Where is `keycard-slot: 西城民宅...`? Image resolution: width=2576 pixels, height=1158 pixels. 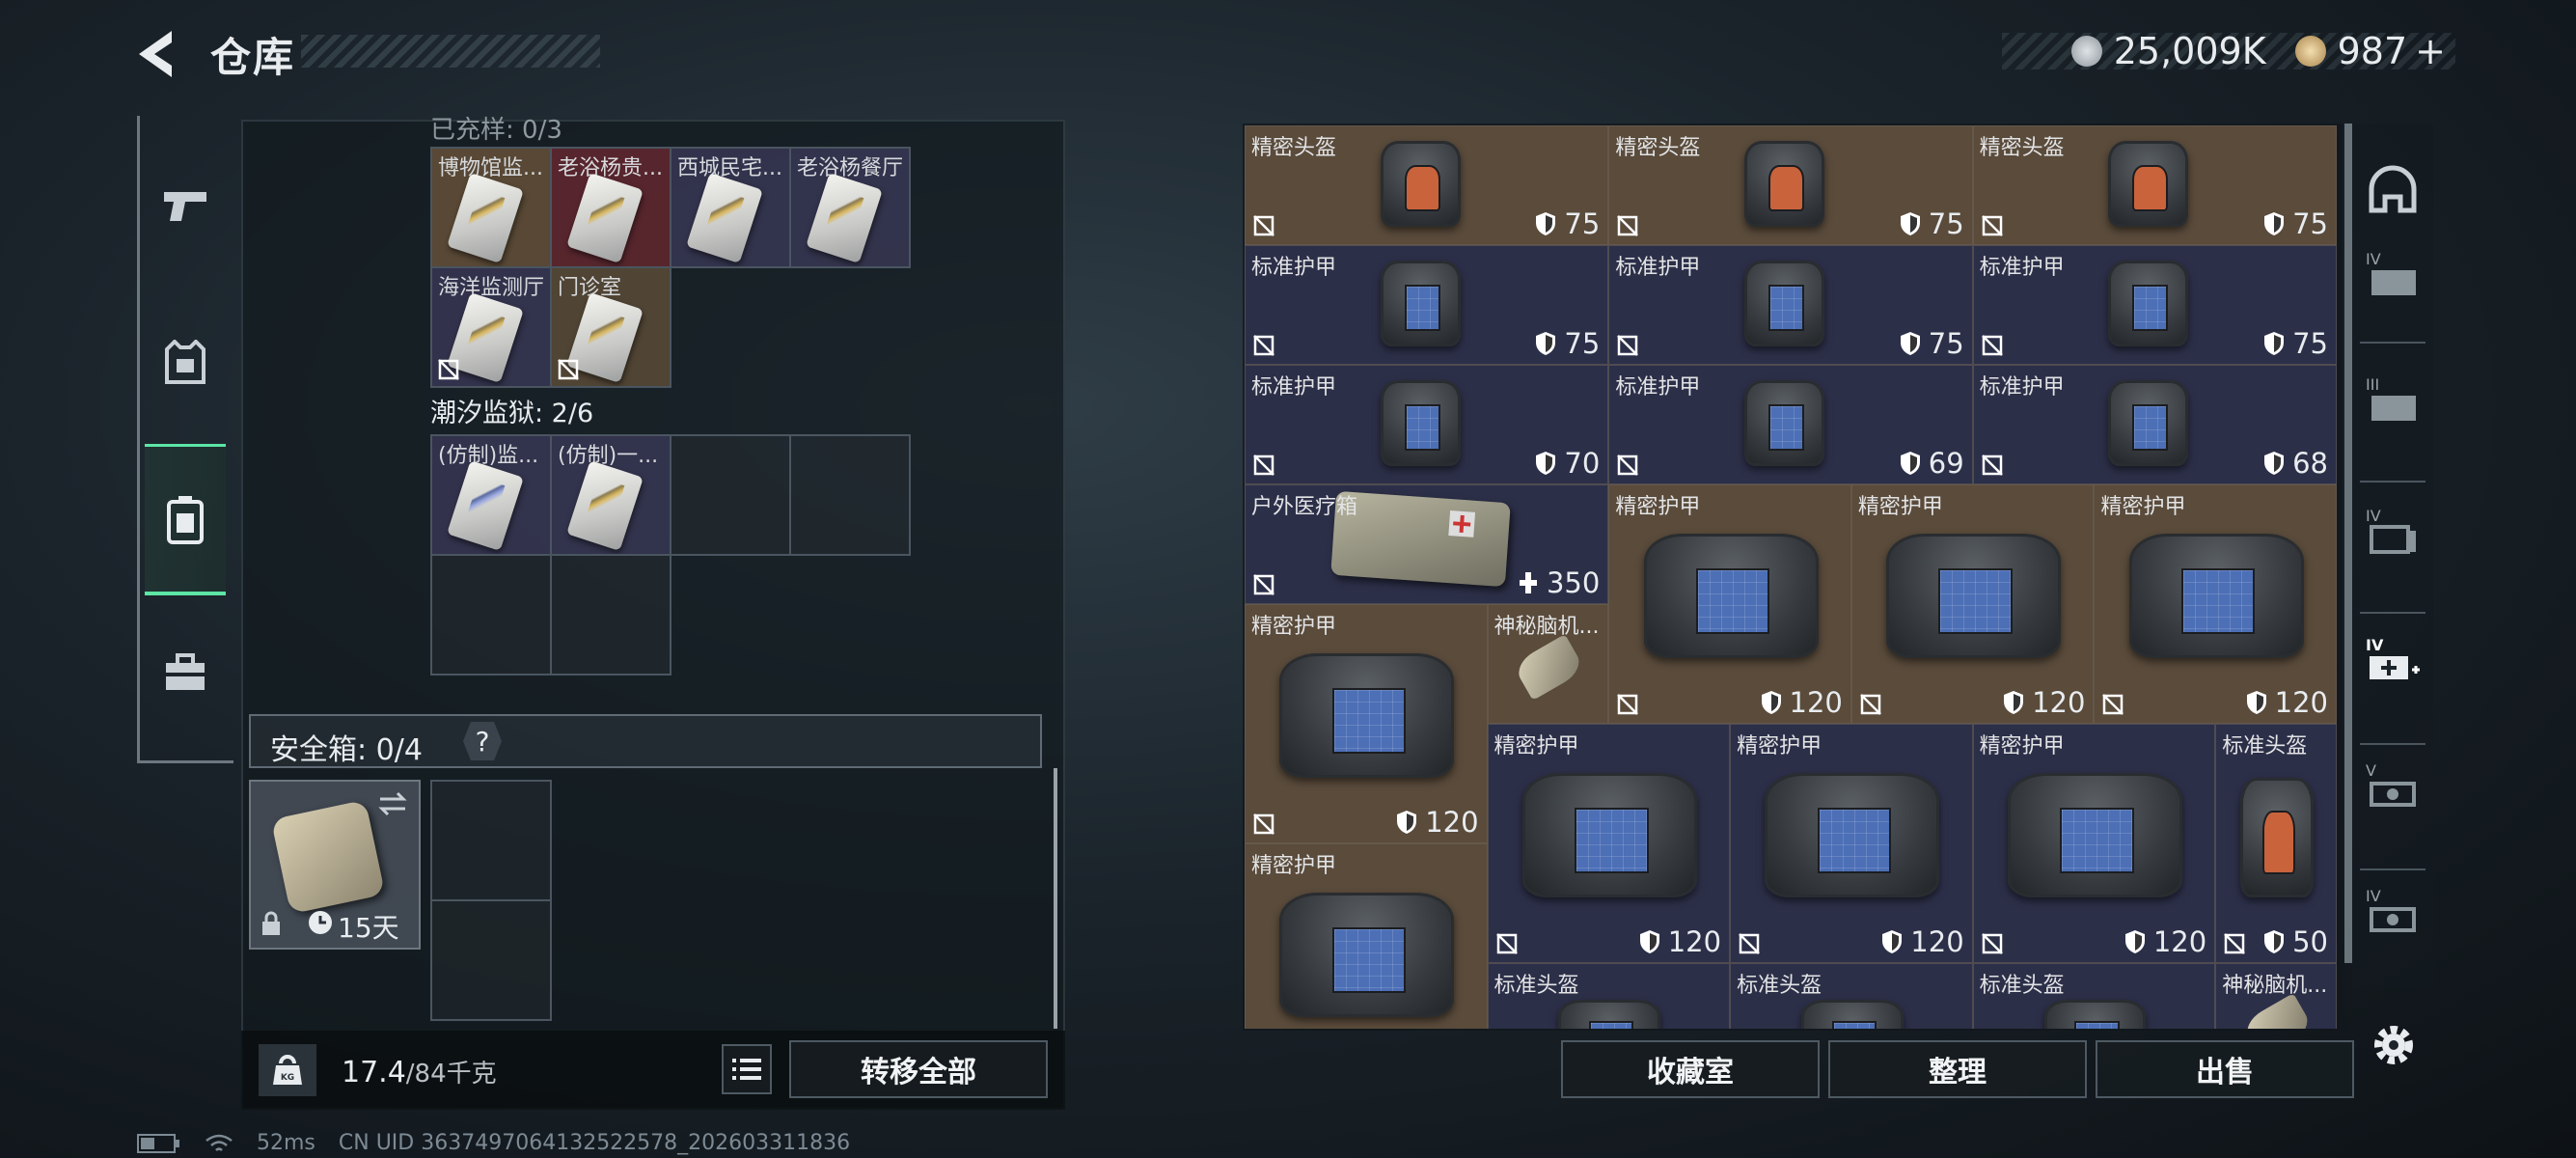 keycard-slot: 西城民宅... is located at coordinates (731, 207).